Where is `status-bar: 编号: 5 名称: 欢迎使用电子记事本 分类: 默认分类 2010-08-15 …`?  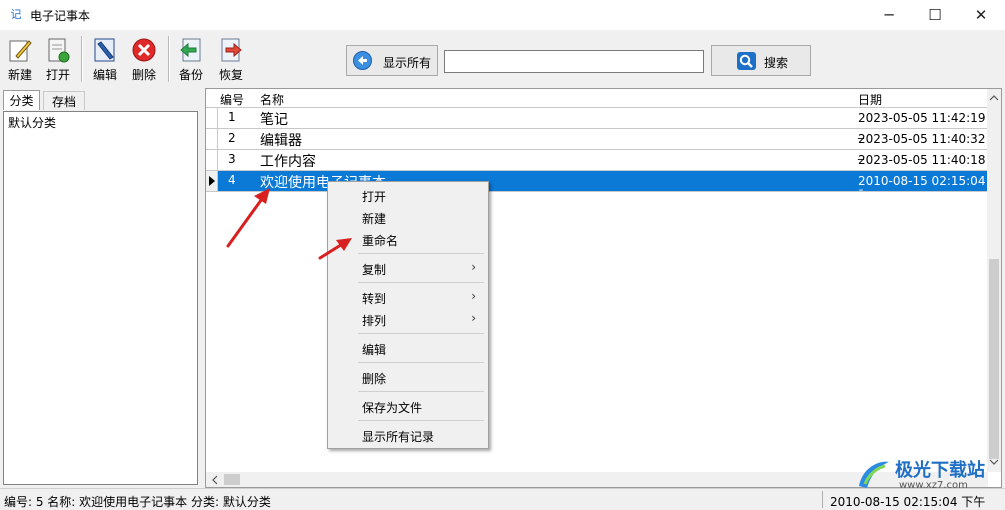 status-bar: 编号: 5 名称: 欢迎使用电子记事本 分类: 默认分类 2010-08-15 … is located at coordinates (502, 499).